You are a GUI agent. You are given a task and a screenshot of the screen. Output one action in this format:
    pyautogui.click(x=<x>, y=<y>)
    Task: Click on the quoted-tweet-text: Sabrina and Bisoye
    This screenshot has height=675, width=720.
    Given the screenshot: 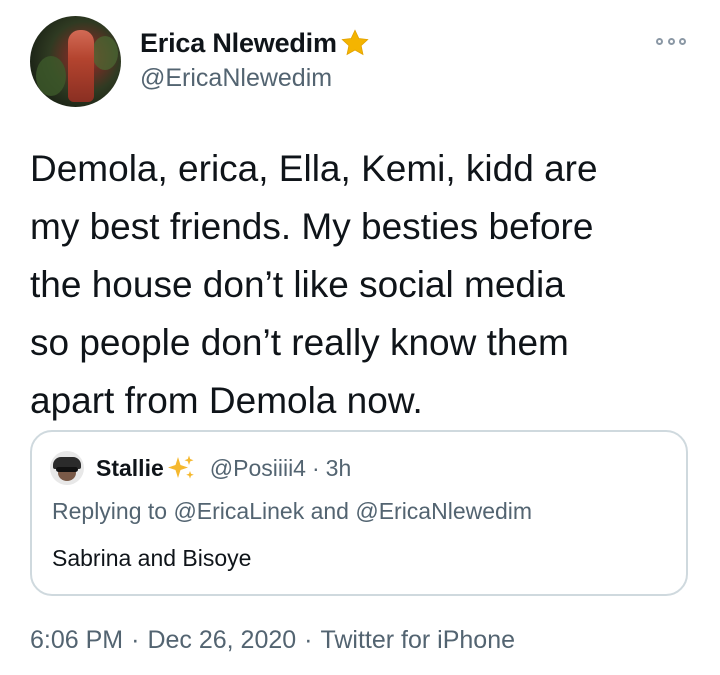 What is the action you would take?
    pyautogui.click(x=152, y=558)
    